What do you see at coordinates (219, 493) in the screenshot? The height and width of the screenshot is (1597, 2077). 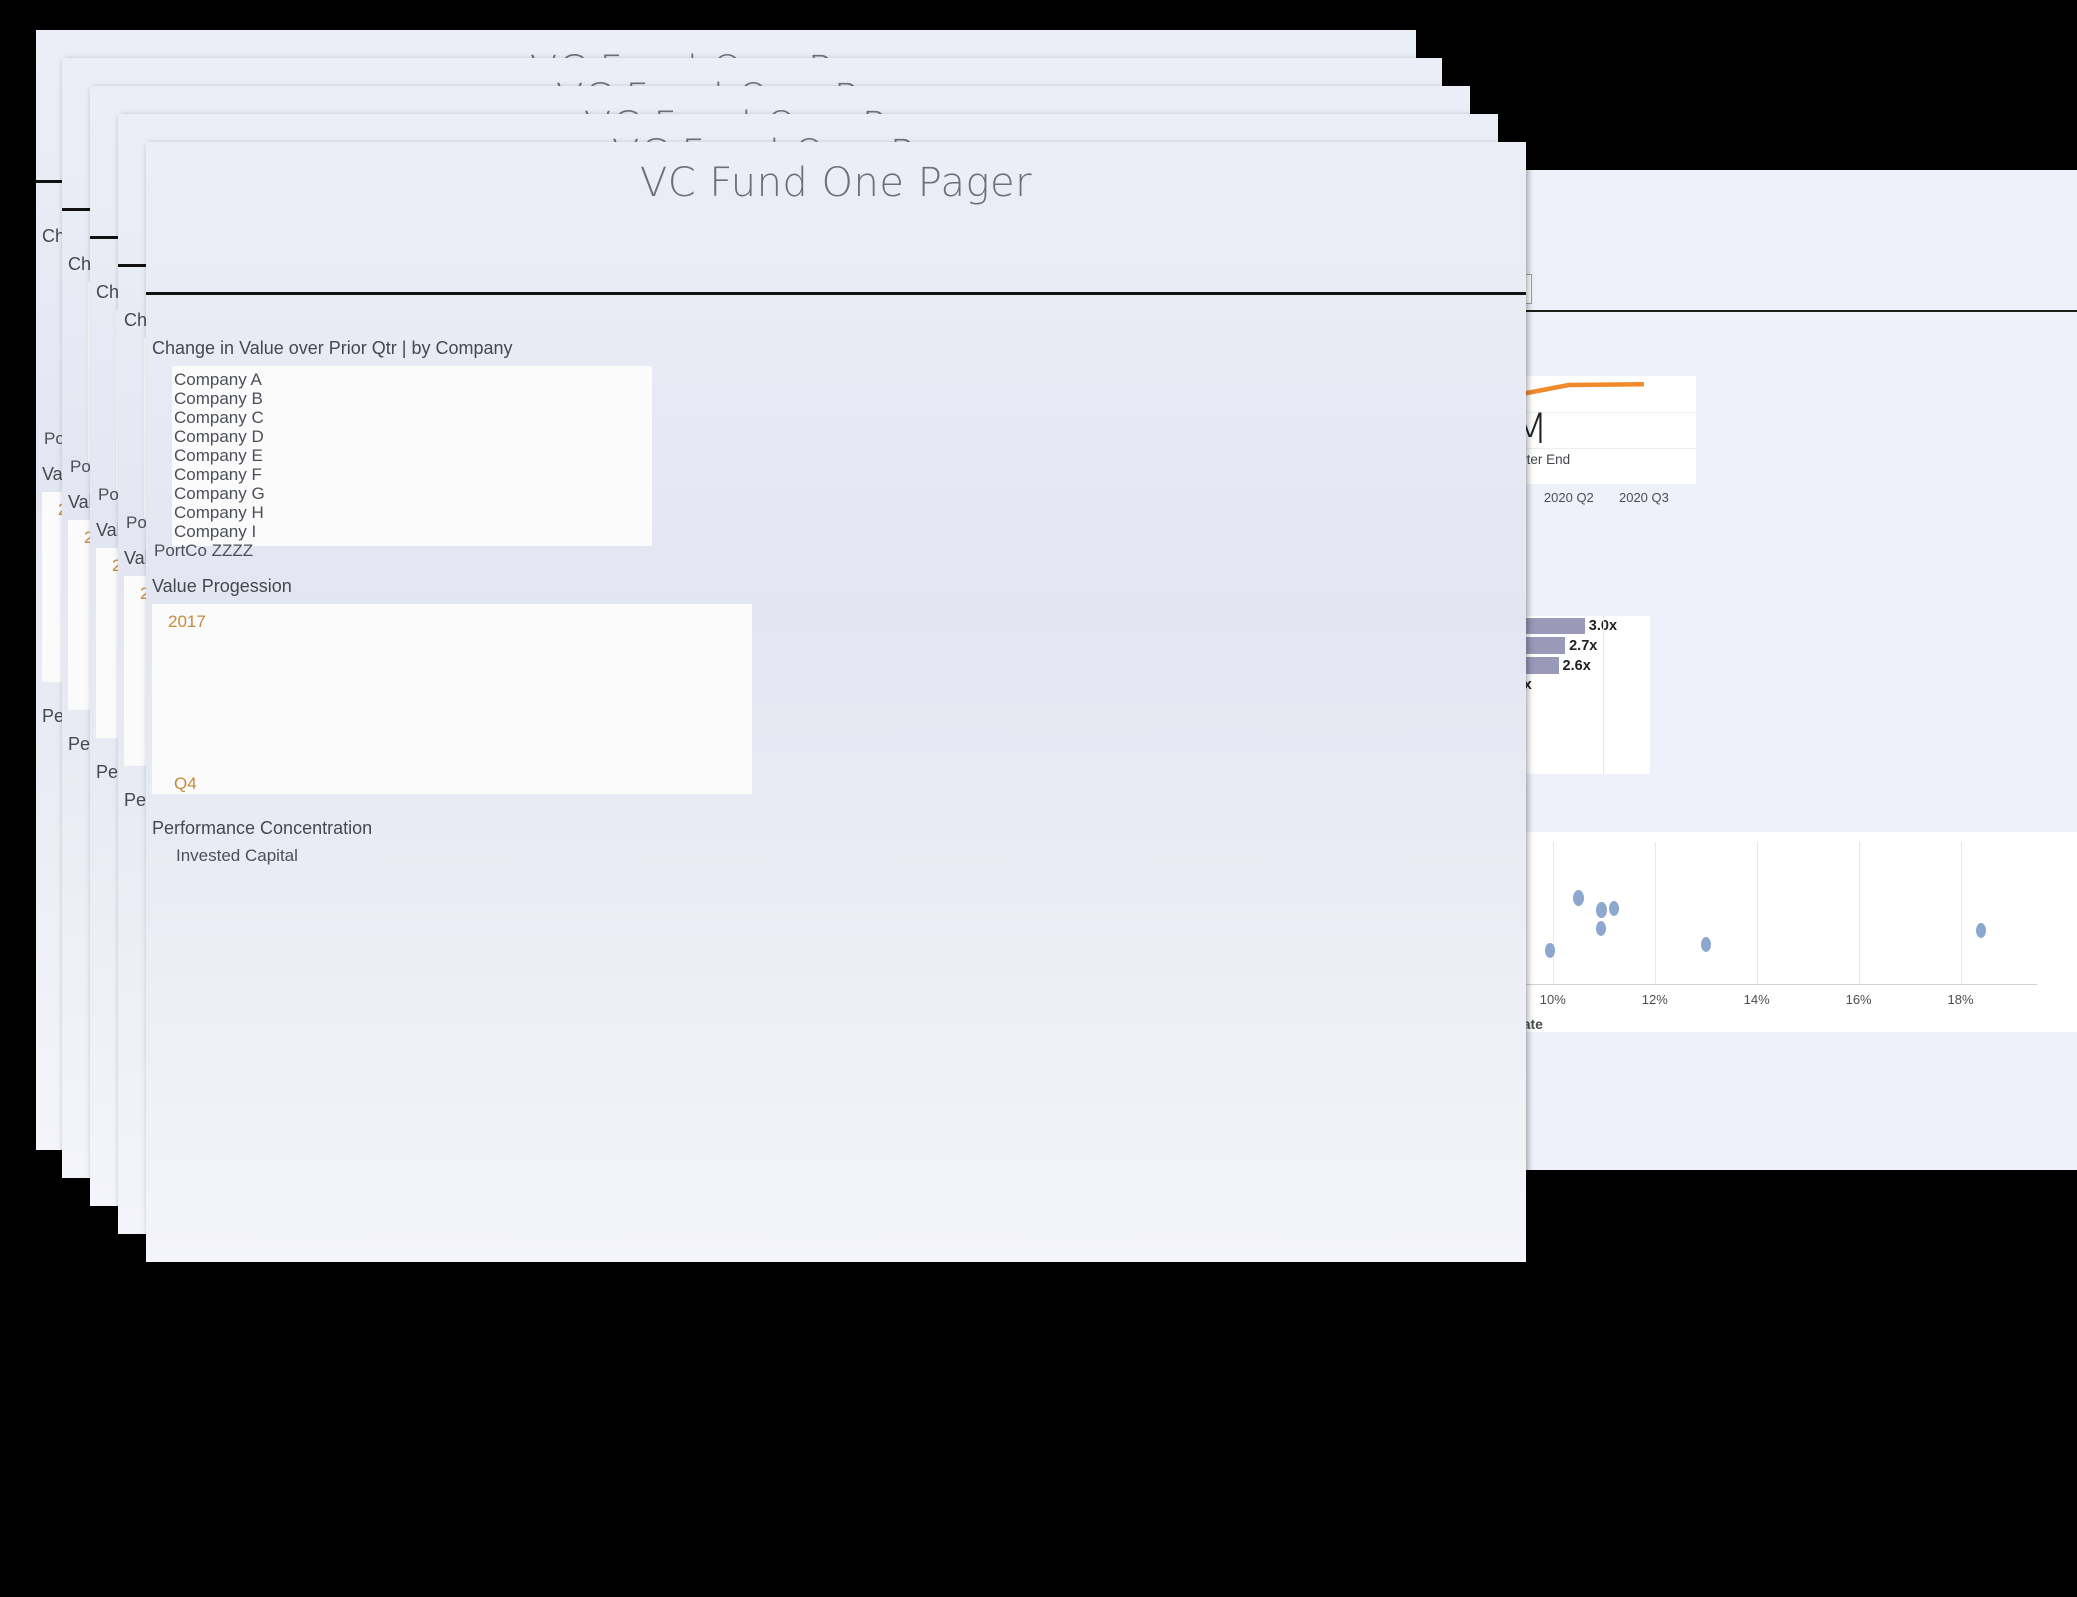 I see `ghost-company-label: Company G` at bounding box center [219, 493].